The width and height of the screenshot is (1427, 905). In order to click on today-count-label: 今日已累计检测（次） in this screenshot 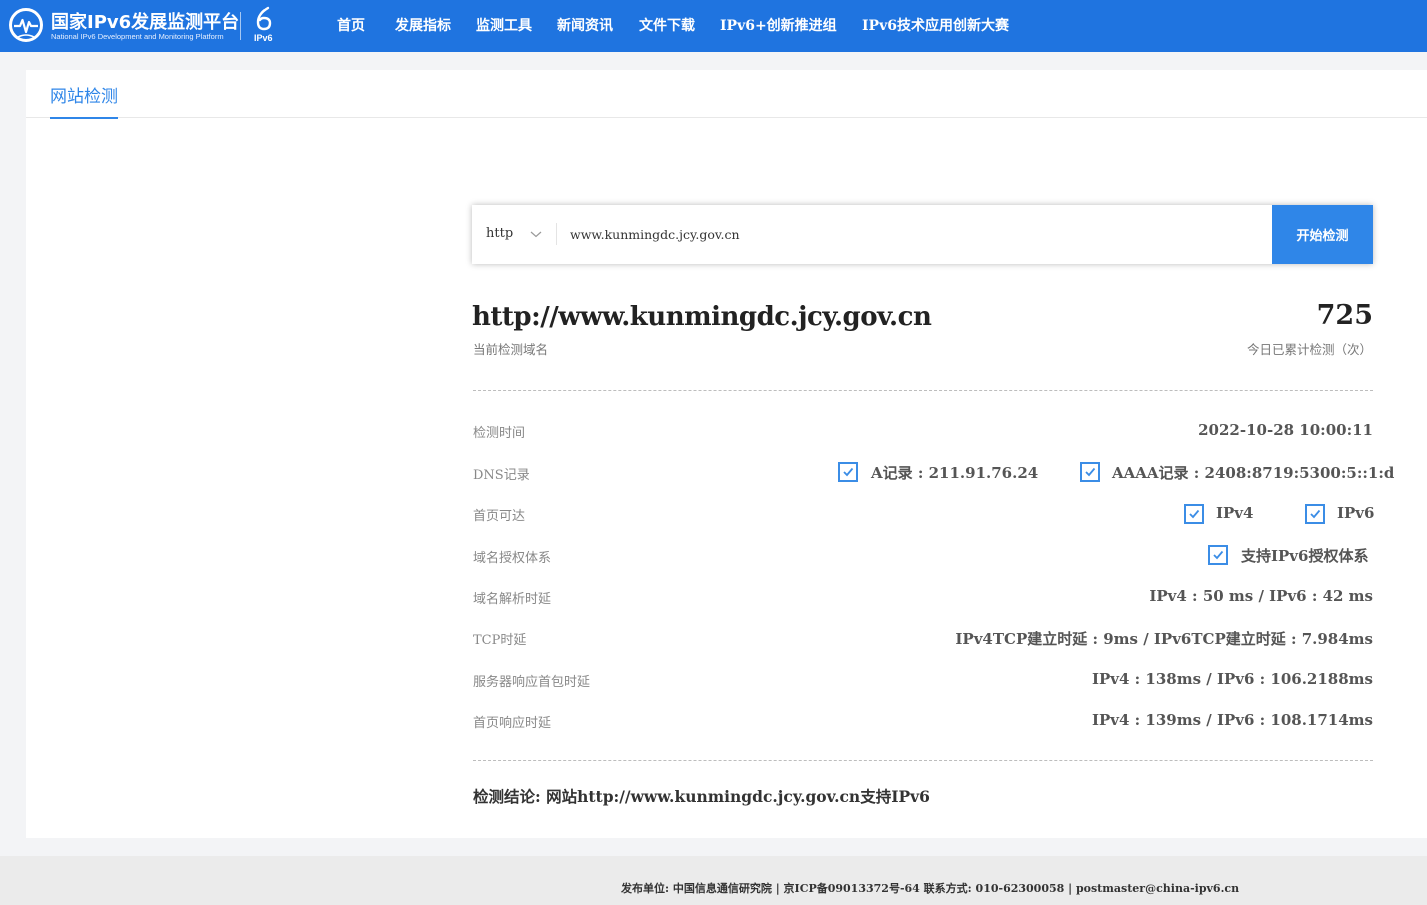, I will do `click(1309, 349)`.